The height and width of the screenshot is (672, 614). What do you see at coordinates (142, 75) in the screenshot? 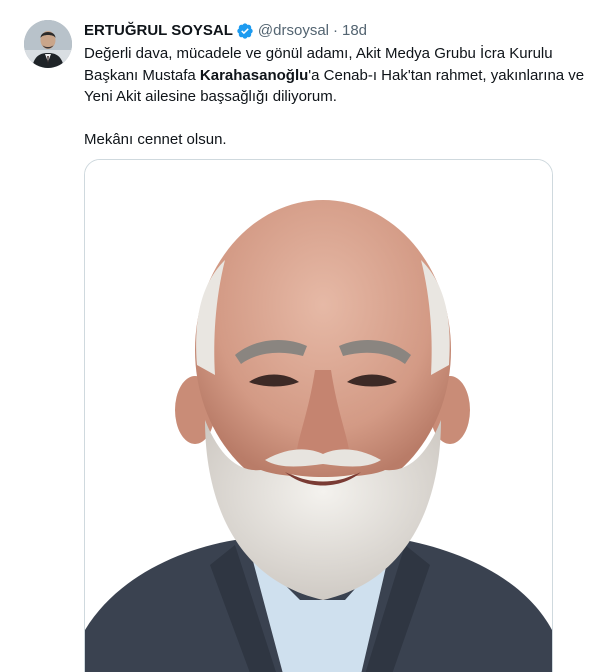
I see `tweet-text-segment: Başkanı Mustafa` at bounding box center [142, 75].